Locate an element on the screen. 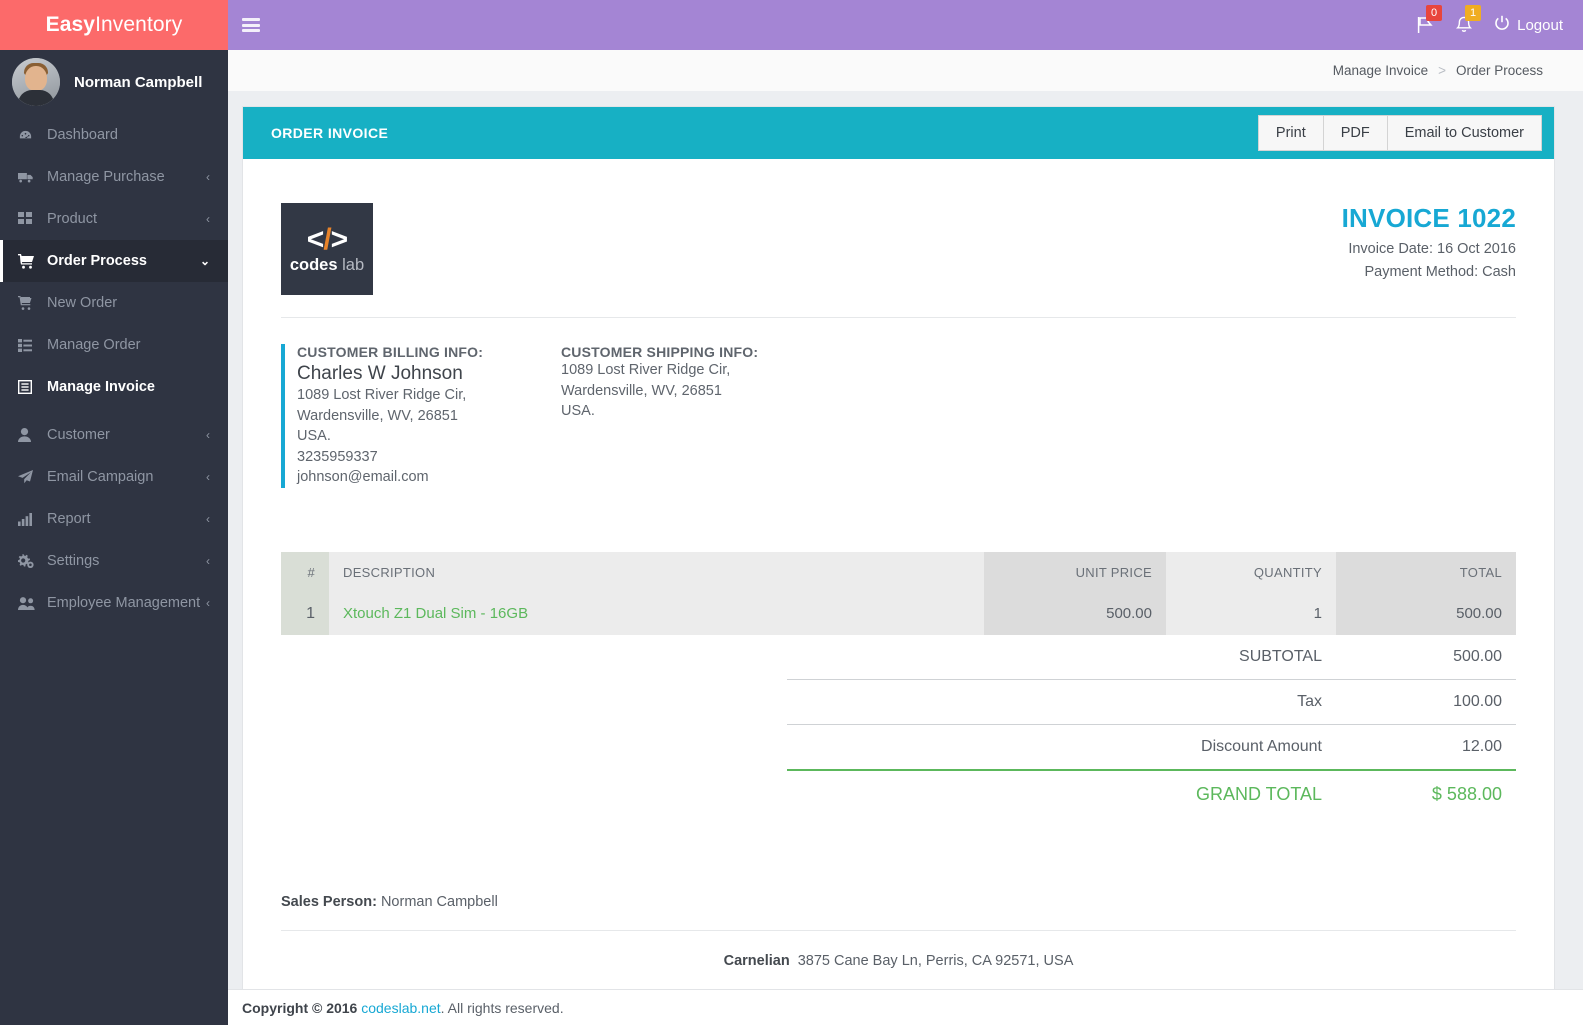  sidebar-item-dashboard: Dashboard is located at coordinates (114, 135).